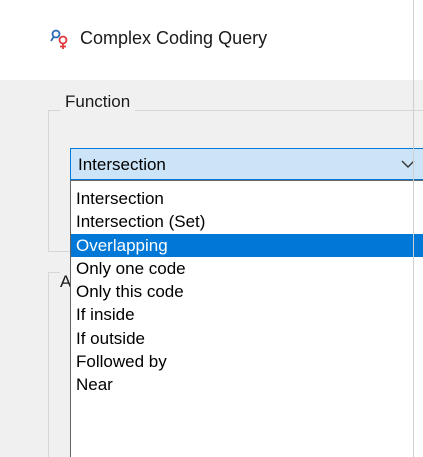 This screenshot has width=423, height=457. Describe the element at coordinates (98, 102) in the screenshot. I see `function-group-label: Function` at that location.